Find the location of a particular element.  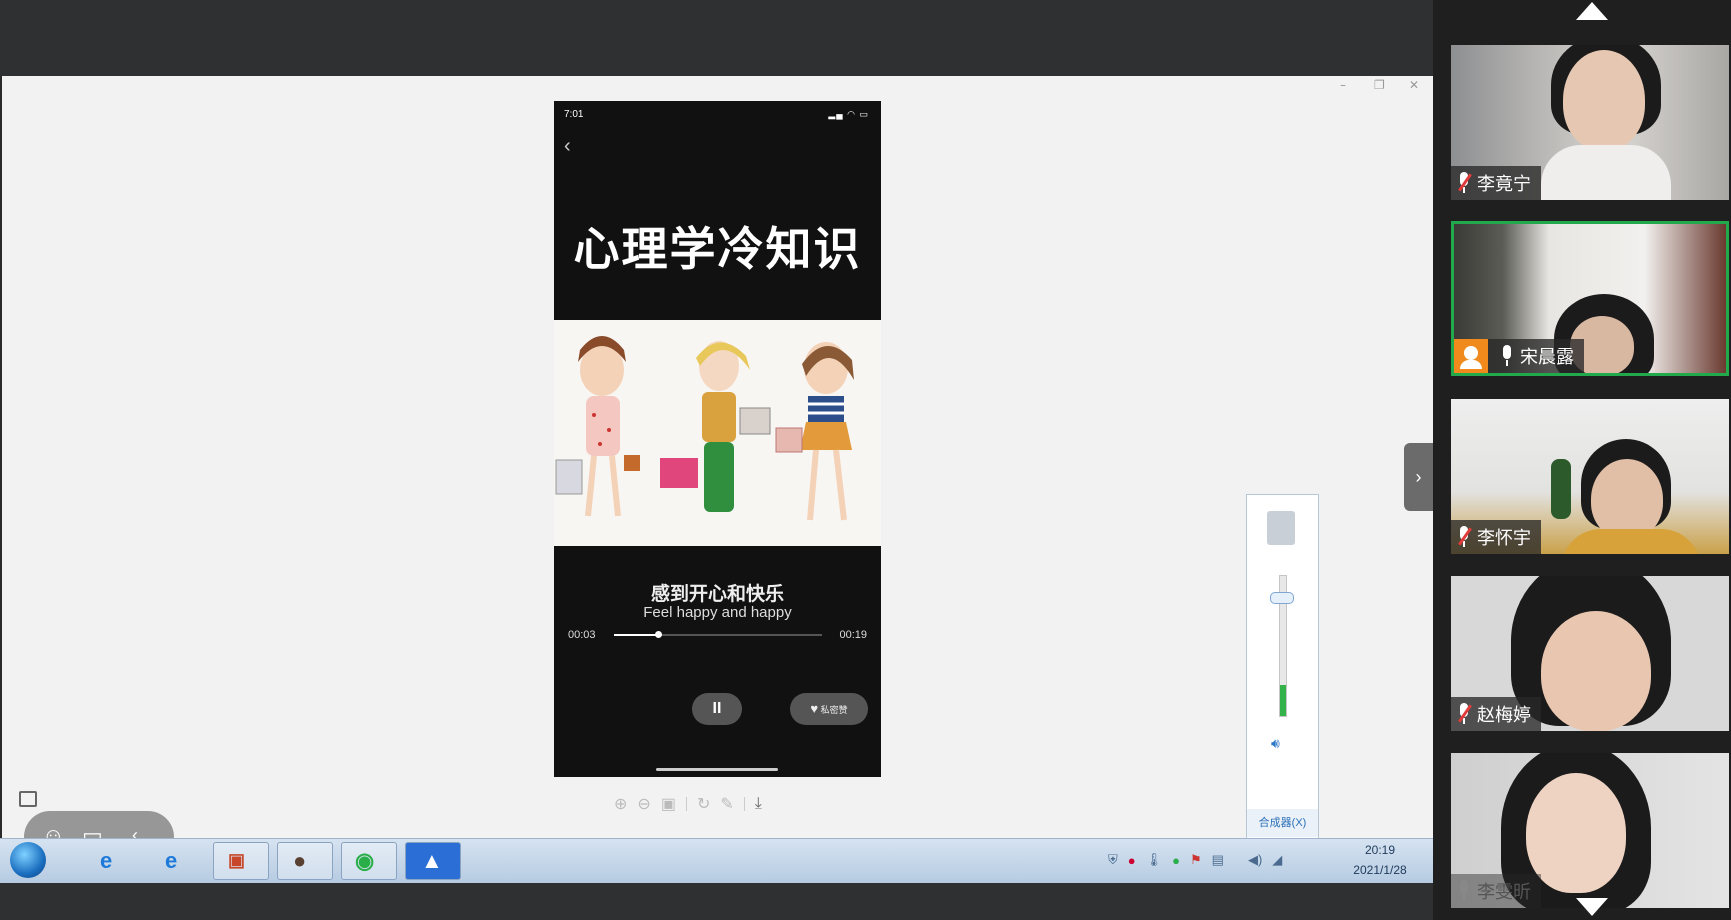

fit-screen-icon: ▣ is located at coordinates (668, 804).